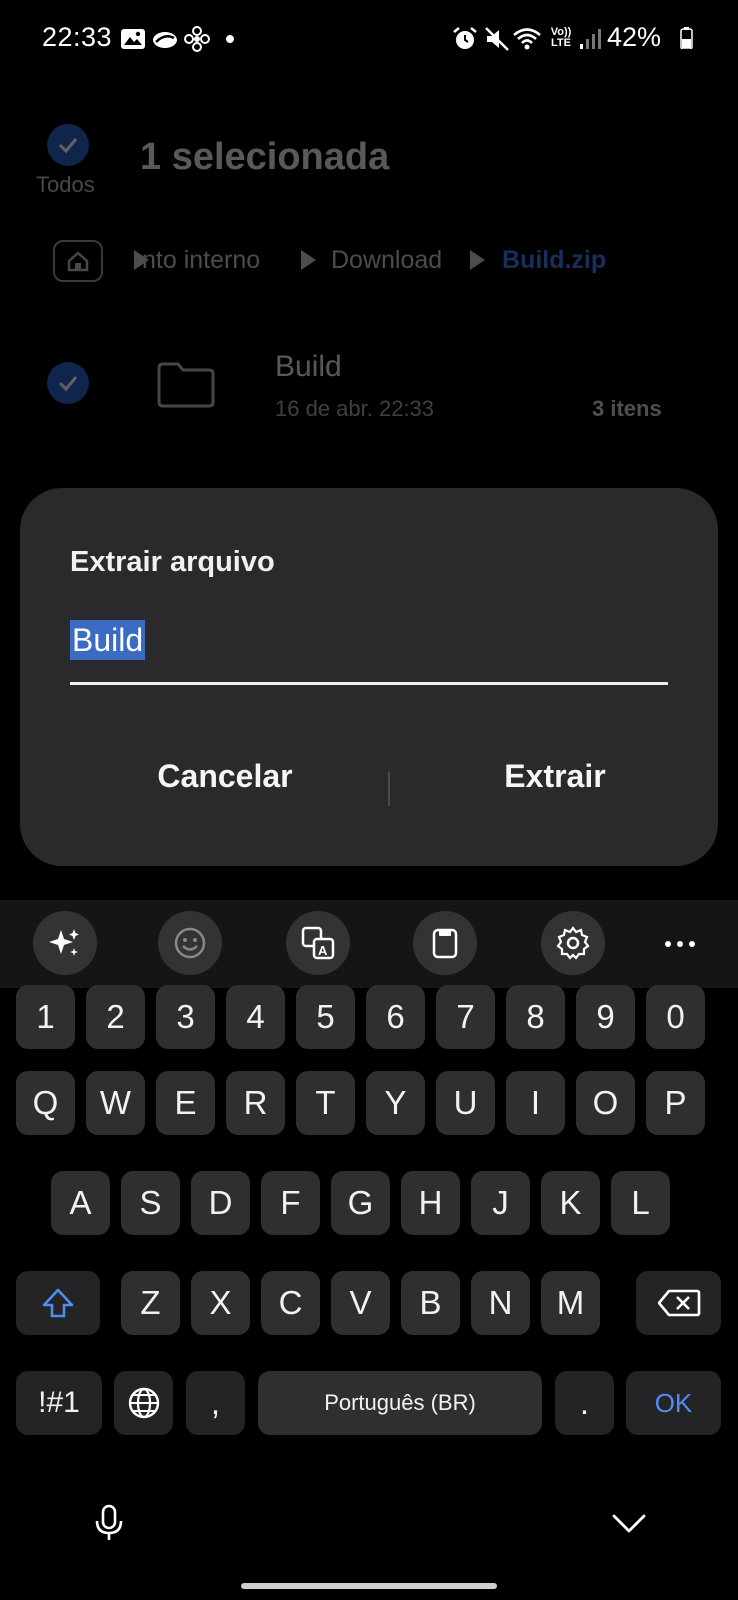  What do you see at coordinates (527, 39) in the screenshot?
I see `wifi-icon` at bounding box center [527, 39].